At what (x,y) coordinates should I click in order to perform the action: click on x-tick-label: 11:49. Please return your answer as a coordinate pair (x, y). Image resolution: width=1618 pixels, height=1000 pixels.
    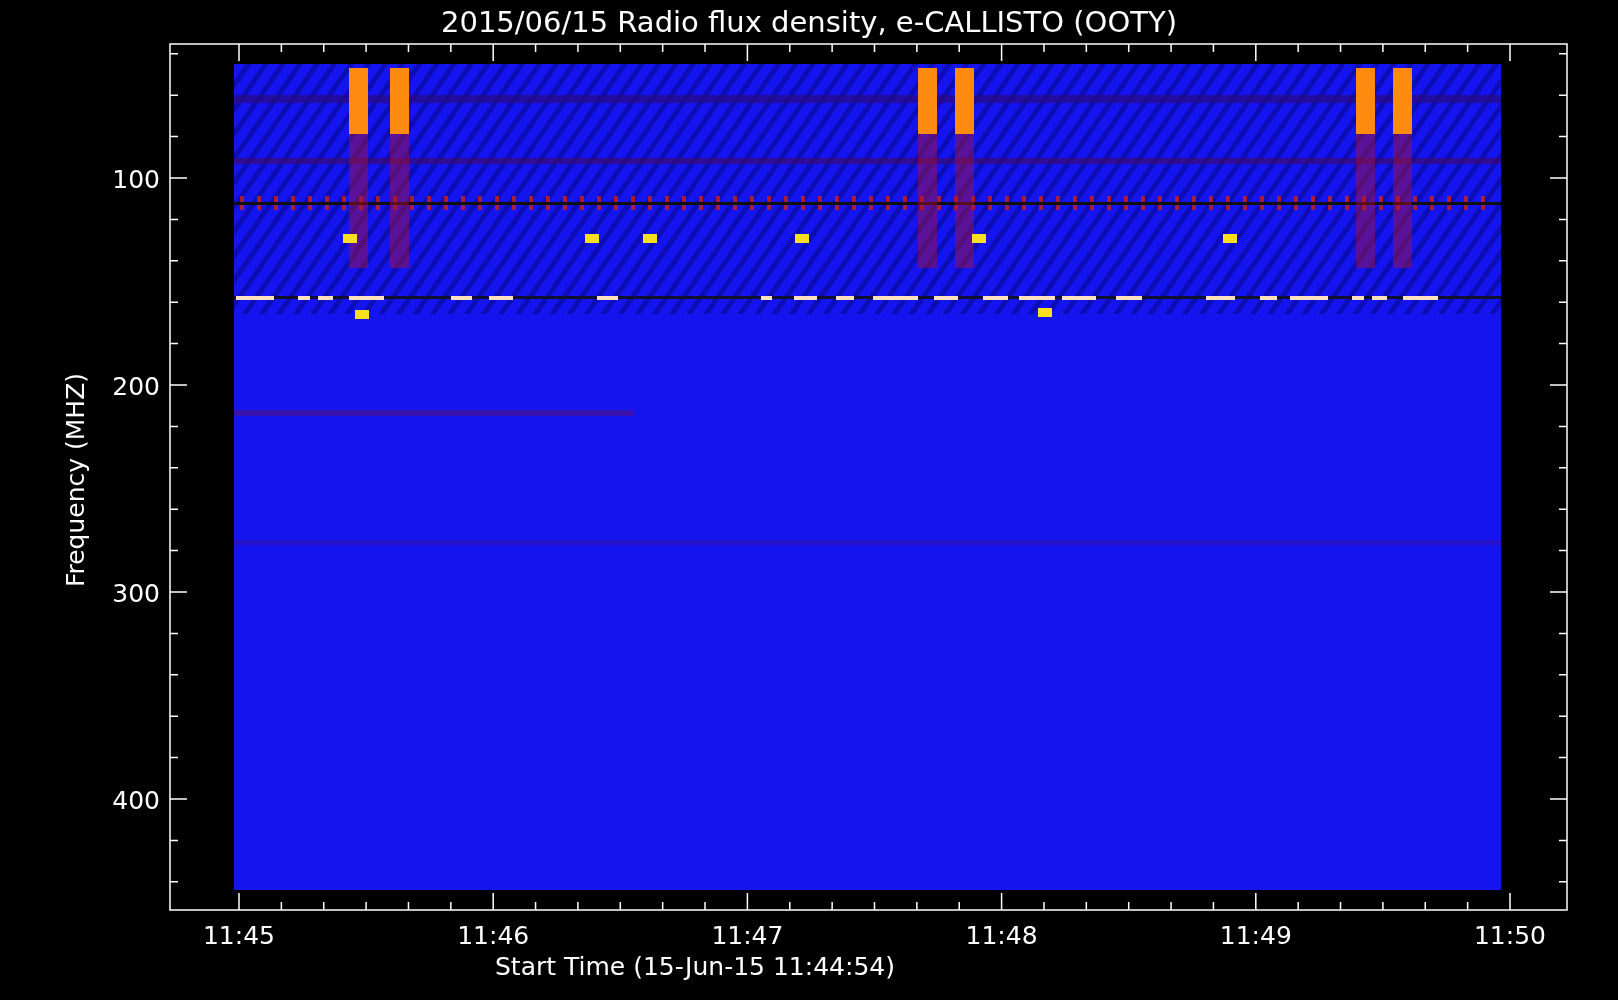
    Looking at the image, I should click on (1255, 935).